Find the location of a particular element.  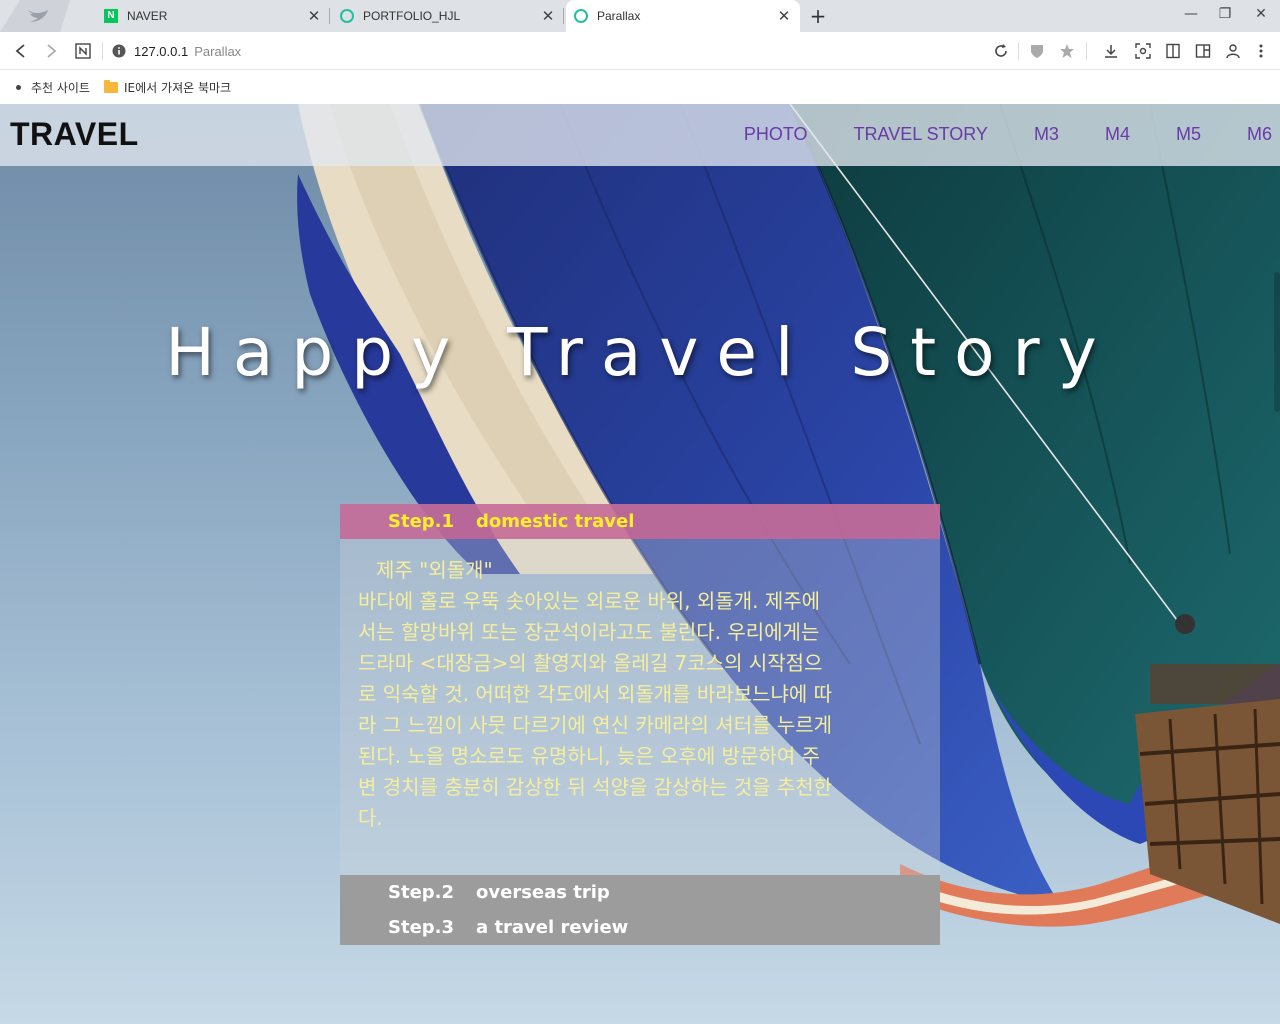

step1-line: 변 경치를 충분히 감상한 뒤 석양을 감상하는 것을 추천한 is located at coordinates (595, 787).